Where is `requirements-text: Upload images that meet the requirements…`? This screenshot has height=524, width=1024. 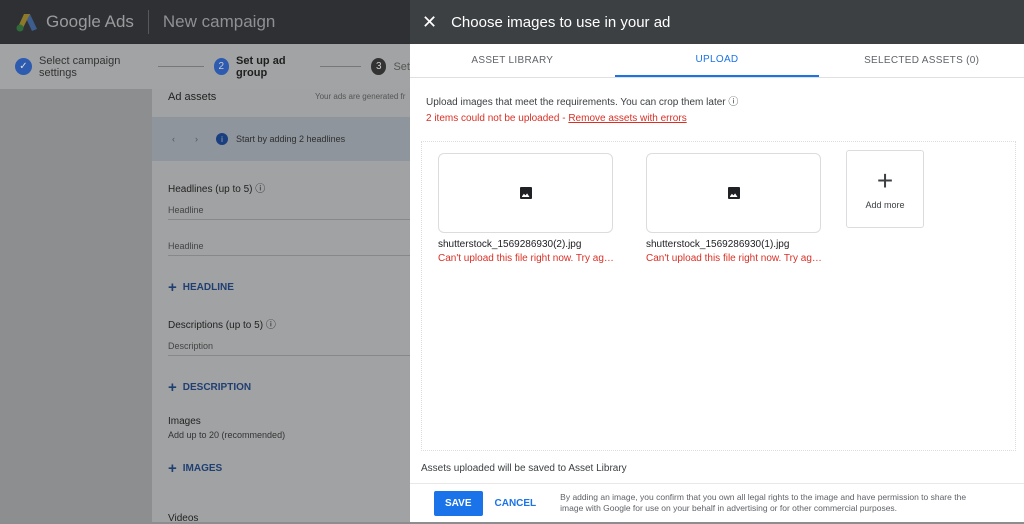 requirements-text: Upload images that meet the requirements… is located at coordinates (582, 100).